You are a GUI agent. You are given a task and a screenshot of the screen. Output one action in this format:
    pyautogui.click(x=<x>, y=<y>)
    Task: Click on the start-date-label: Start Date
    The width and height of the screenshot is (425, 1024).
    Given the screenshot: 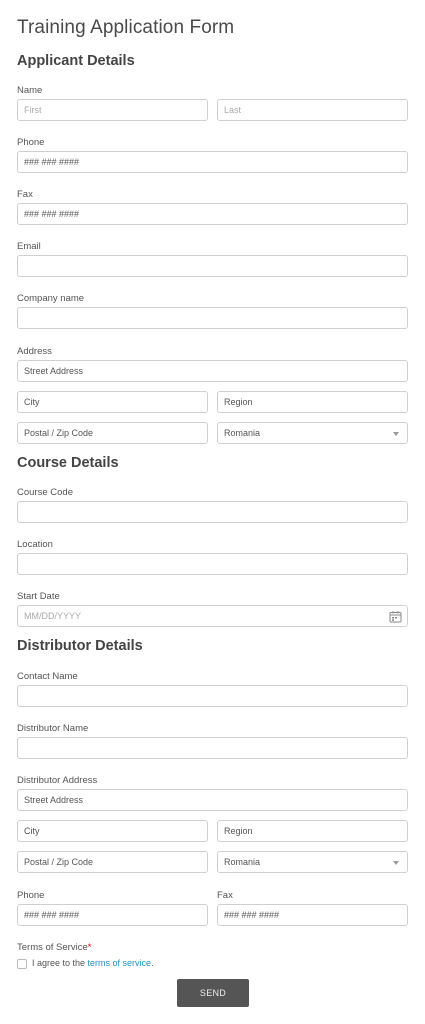 What is the action you would take?
    pyautogui.click(x=38, y=596)
    